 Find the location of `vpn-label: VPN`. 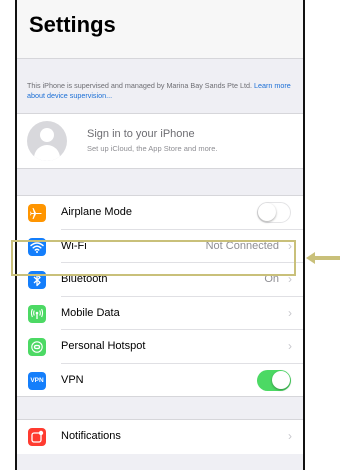

vpn-label: VPN is located at coordinates (72, 379).